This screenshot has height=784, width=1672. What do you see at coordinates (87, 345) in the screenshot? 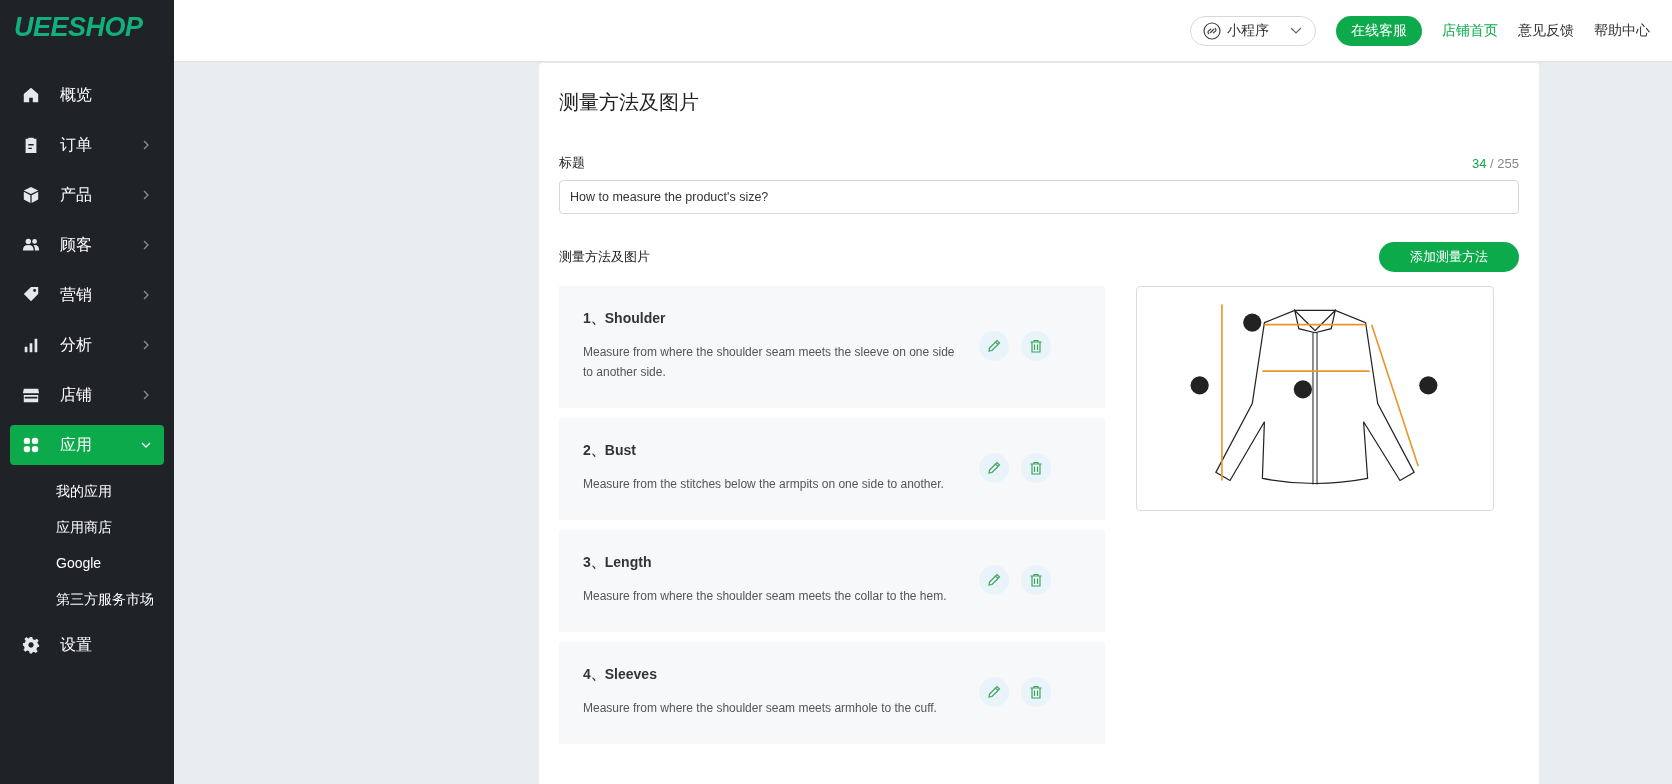
I see `sidebar-item: 分析` at bounding box center [87, 345].